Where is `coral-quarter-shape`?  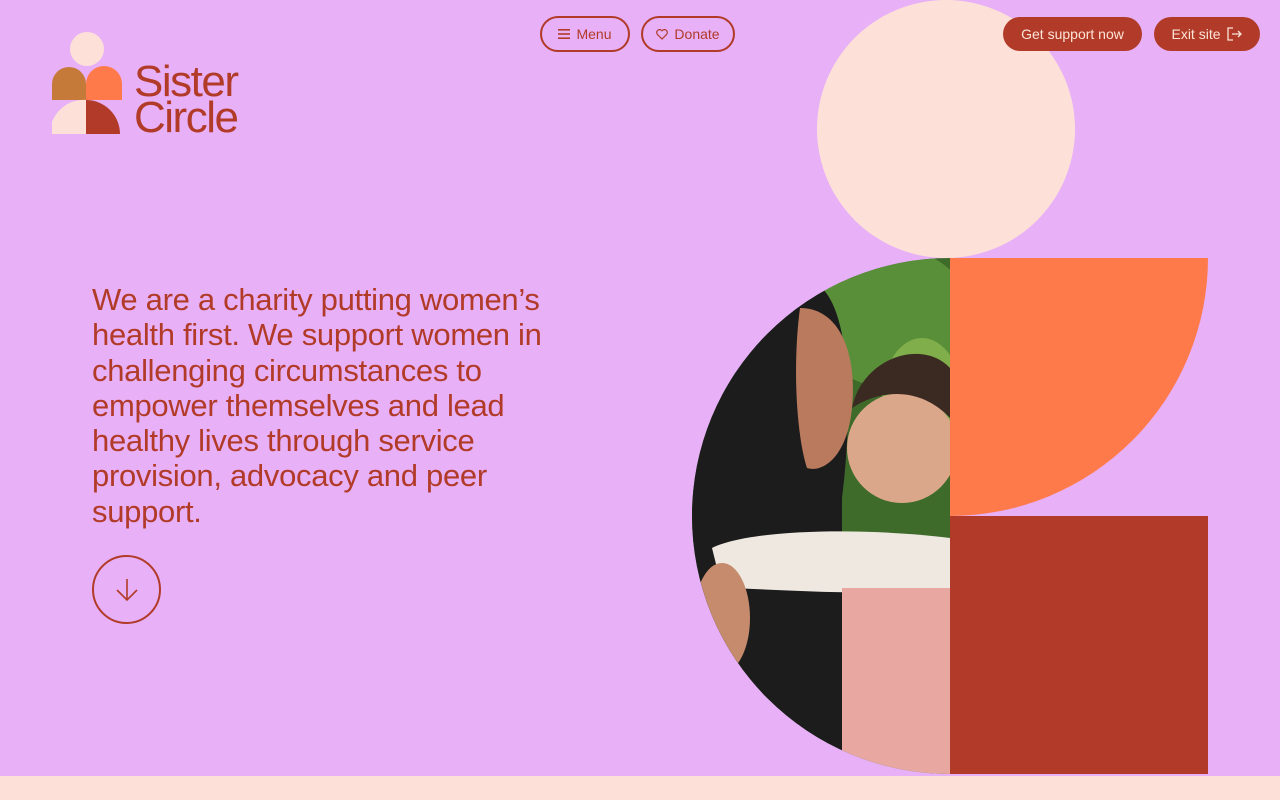 coral-quarter-shape is located at coordinates (1079, 387).